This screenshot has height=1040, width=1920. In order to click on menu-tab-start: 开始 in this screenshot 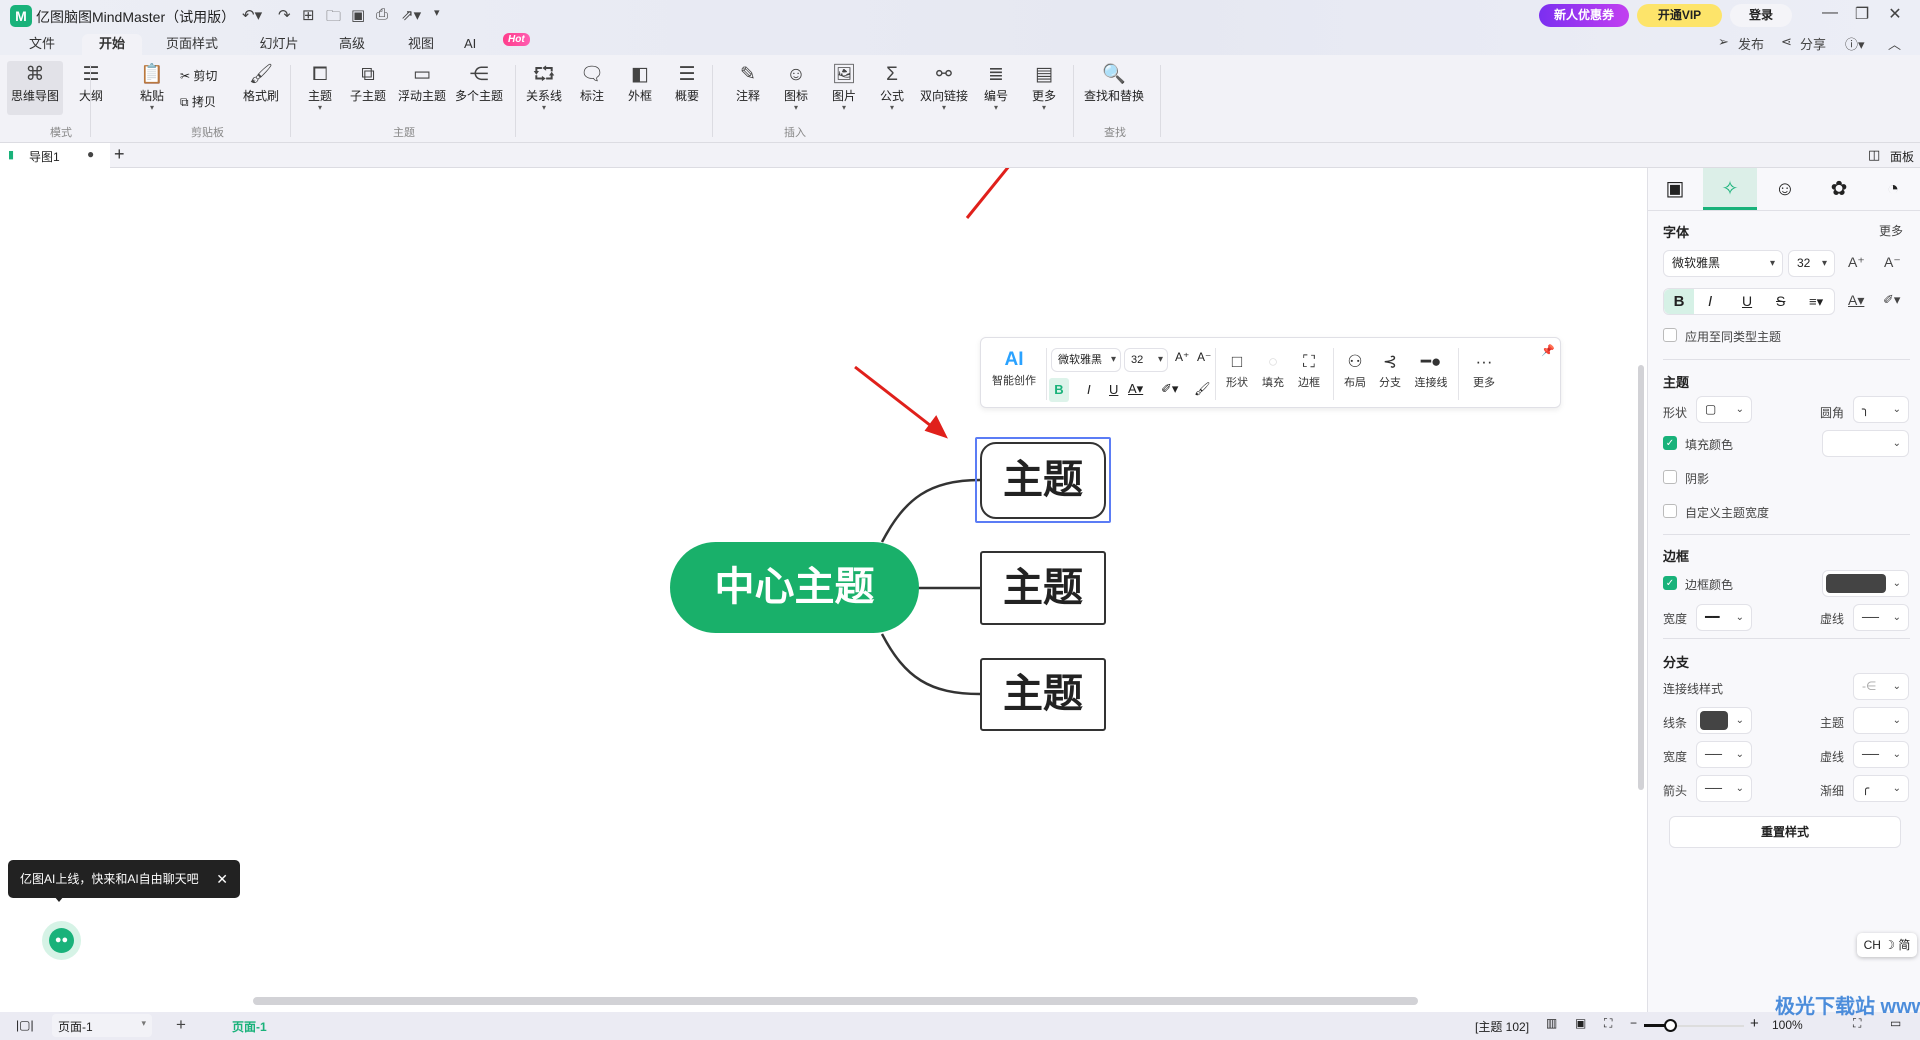, I will do `click(112, 45)`.